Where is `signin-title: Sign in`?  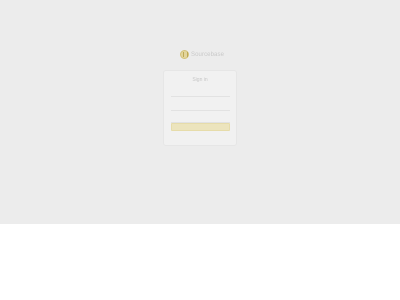
signin-title: Sign in is located at coordinates (200, 80).